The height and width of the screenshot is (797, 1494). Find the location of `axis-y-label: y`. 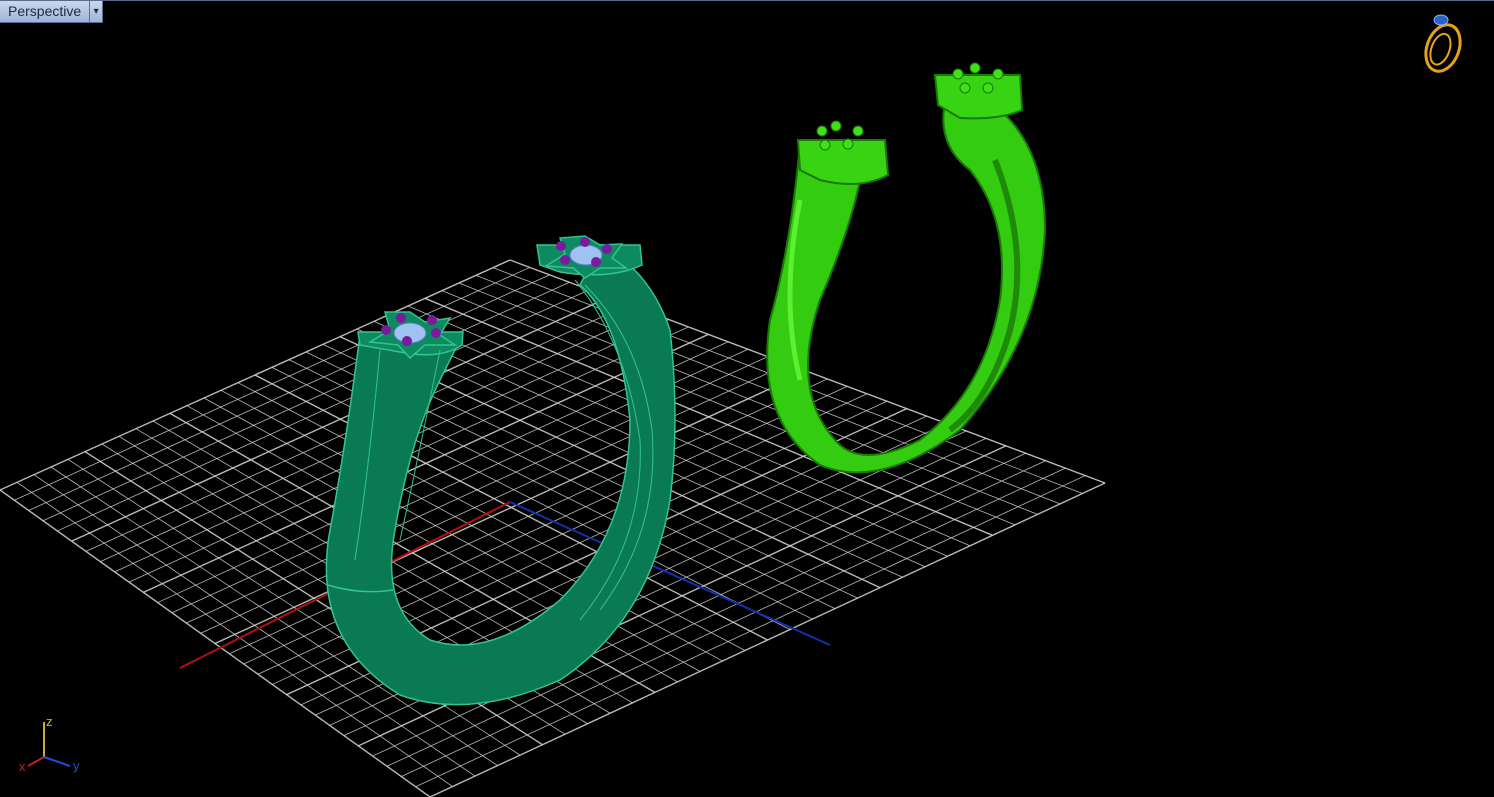

axis-y-label: y is located at coordinates (76, 765).